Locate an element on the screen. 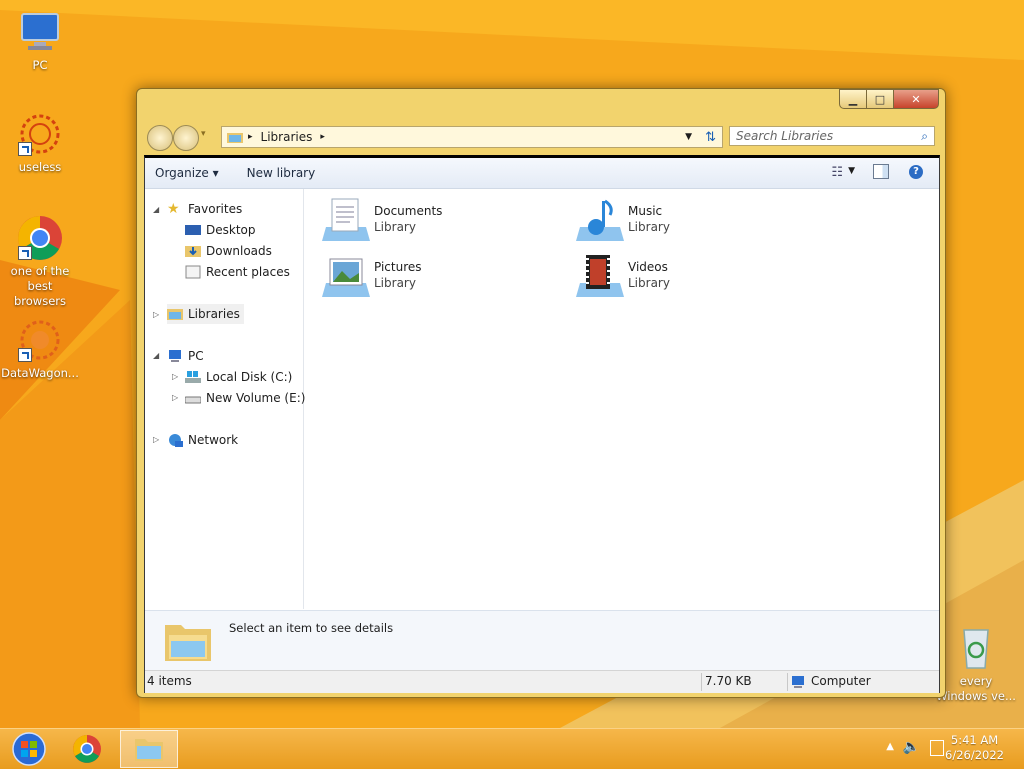 The image size is (1024, 769). nav-label: PC is located at coordinates (196, 356).